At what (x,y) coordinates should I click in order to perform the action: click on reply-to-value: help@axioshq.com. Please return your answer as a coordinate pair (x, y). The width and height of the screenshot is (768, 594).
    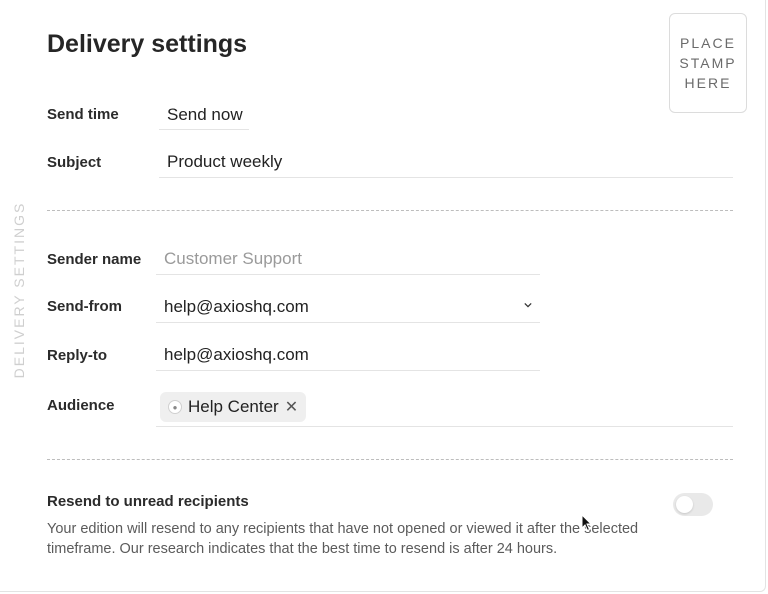
    Looking at the image, I should click on (236, 354).